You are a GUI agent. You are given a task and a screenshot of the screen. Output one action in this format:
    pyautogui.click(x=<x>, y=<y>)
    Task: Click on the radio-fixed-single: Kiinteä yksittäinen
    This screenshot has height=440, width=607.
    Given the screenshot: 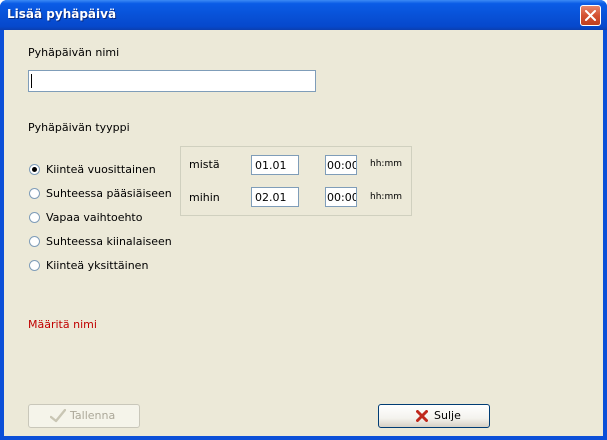 What is the action you would take?
    pyautogui.click(x=109, y=266)
    